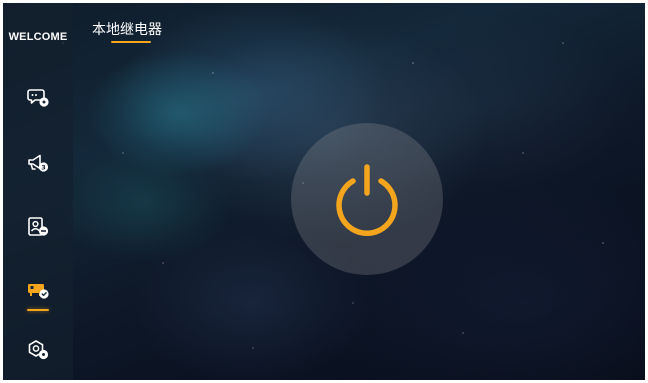 The width and height of the screenshot is (648, 383). I want to click on sidebar-item-chat, so click(38, 98).